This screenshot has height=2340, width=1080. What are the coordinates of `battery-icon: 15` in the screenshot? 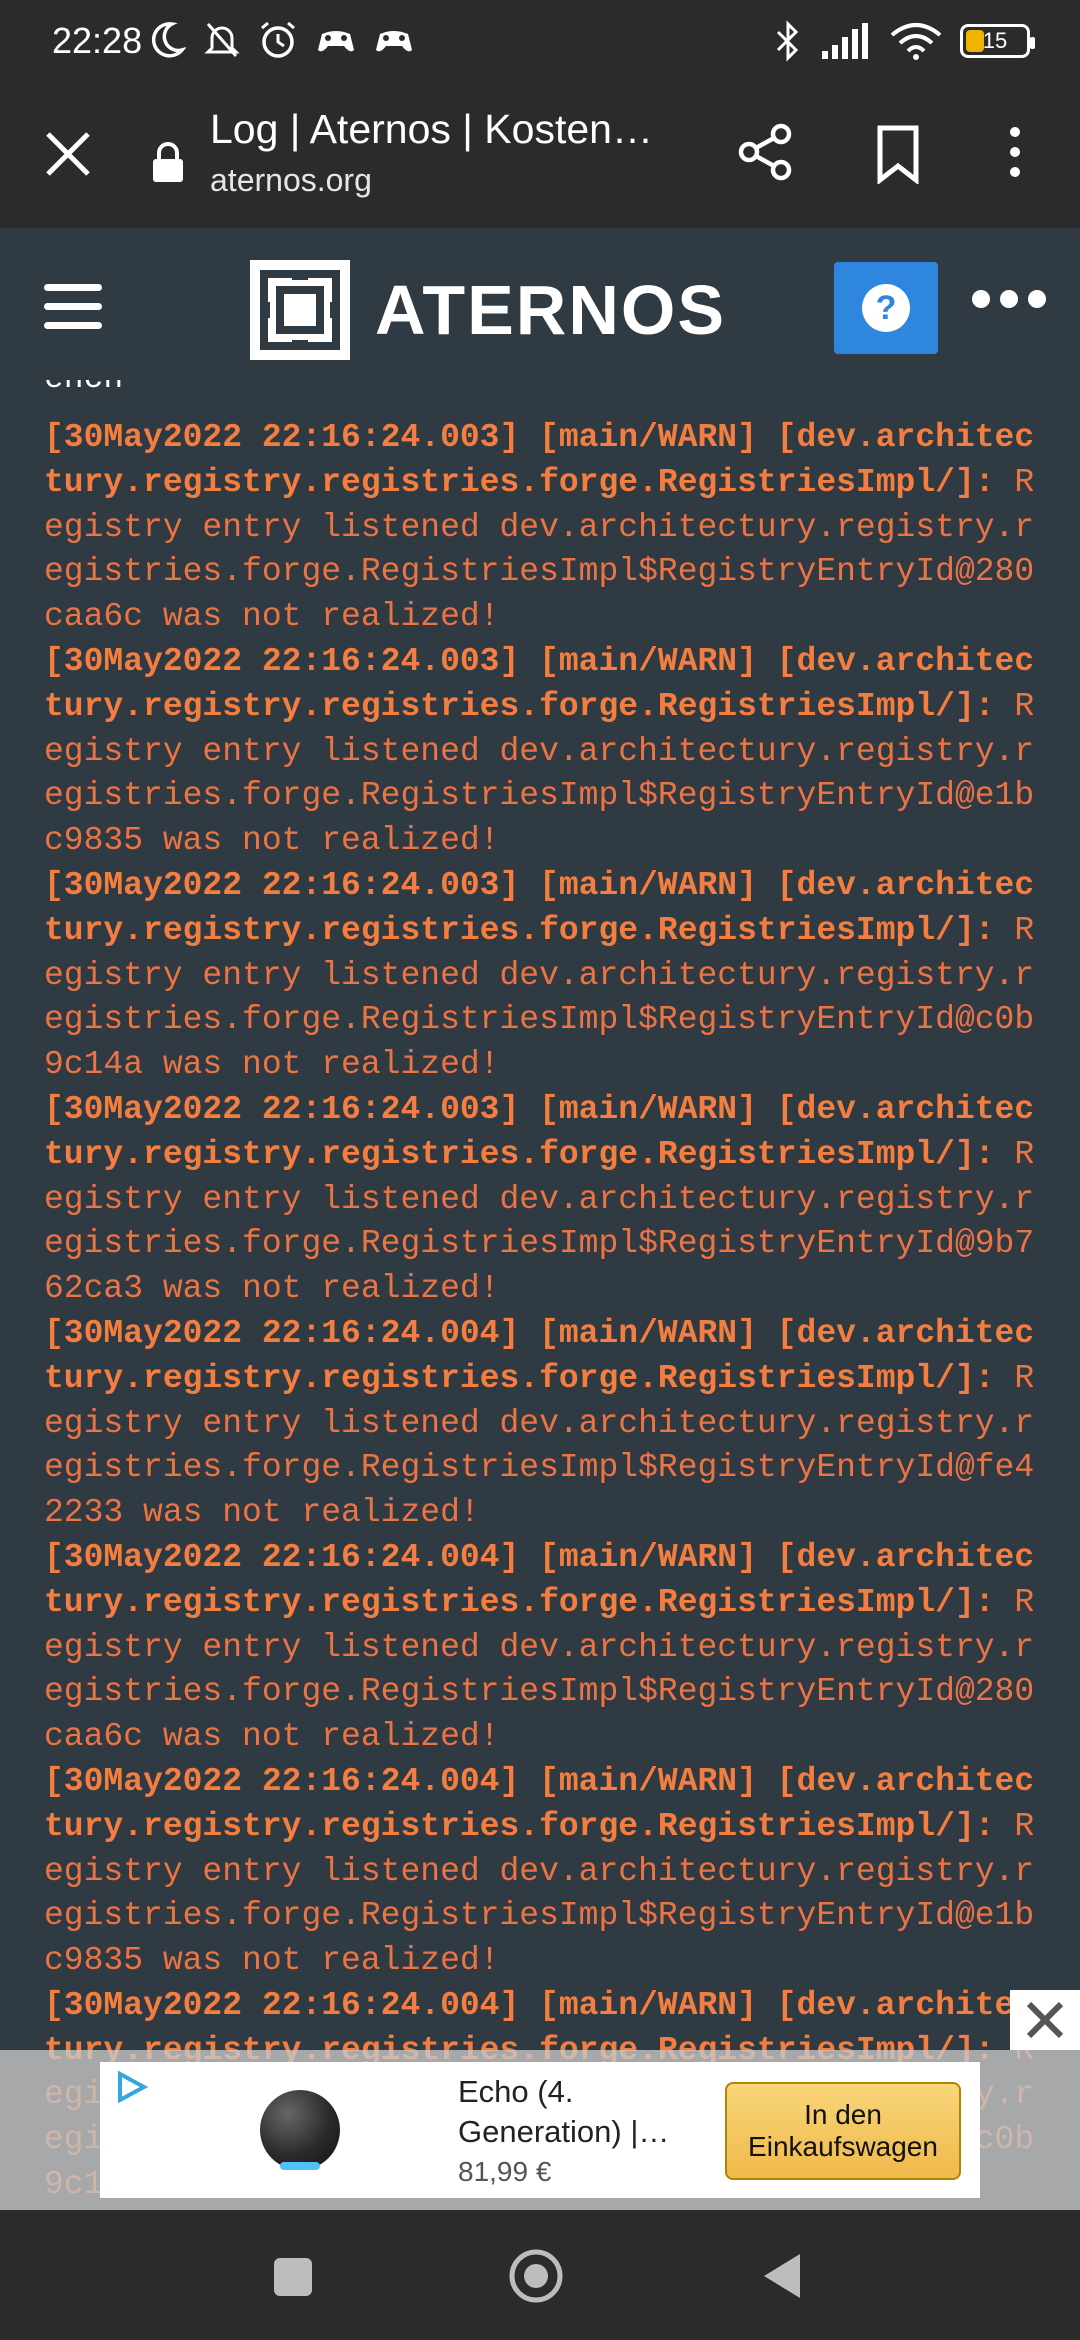 It's located at (997, 41).